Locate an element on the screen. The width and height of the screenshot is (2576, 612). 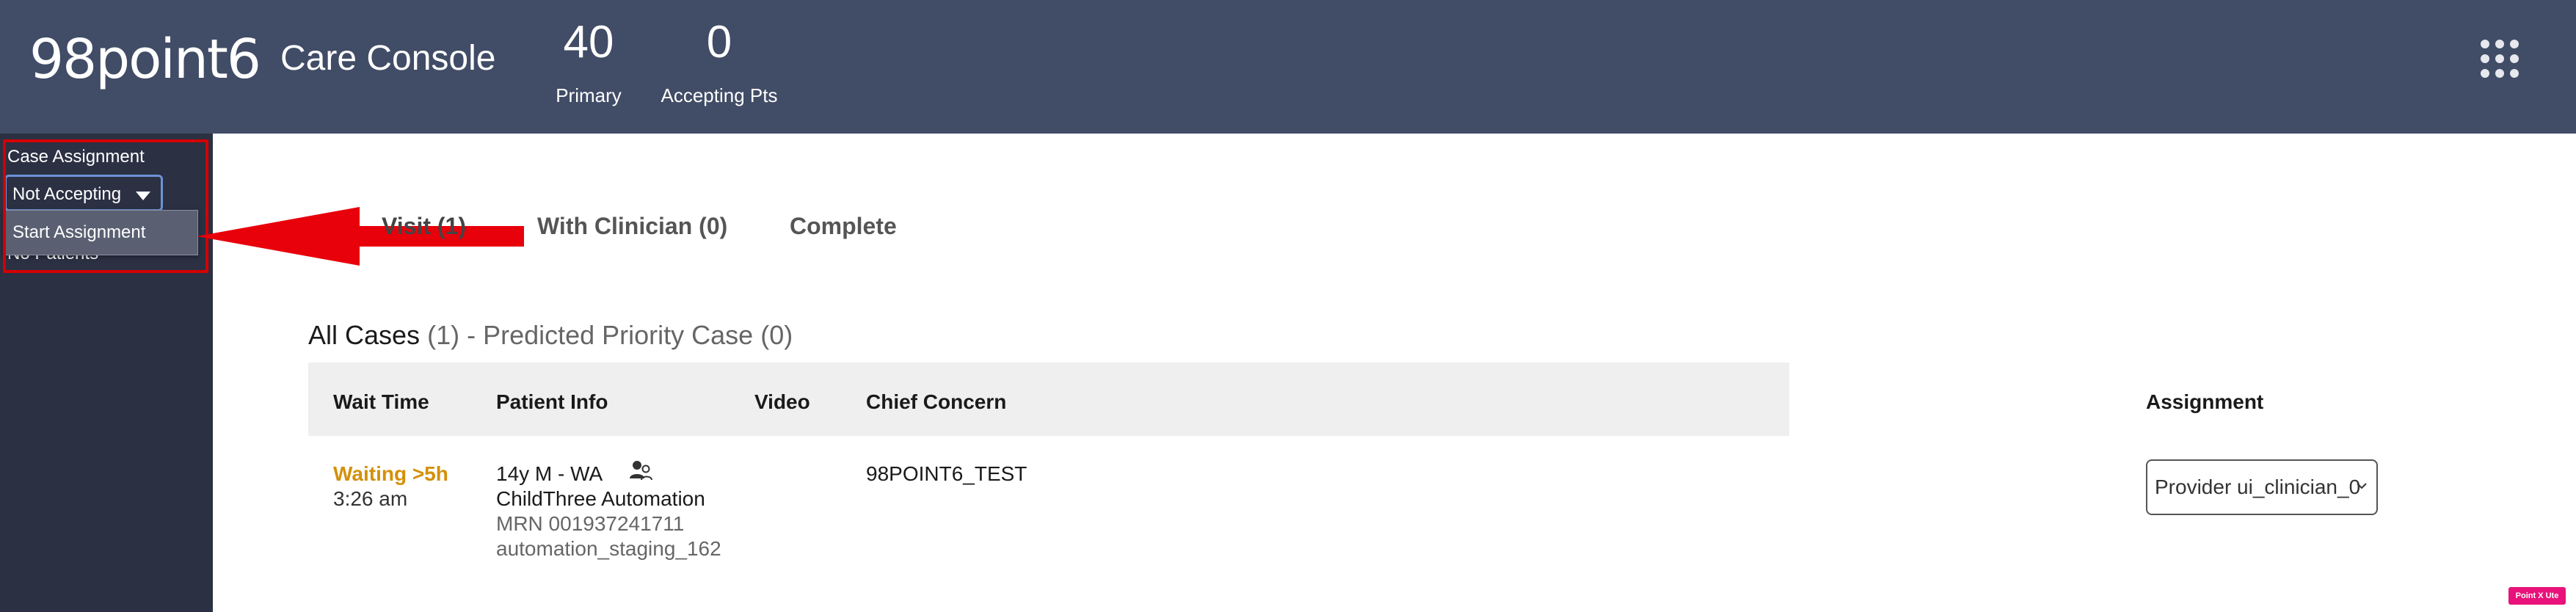
stat-primary-label: Primary is located at coordinates (589, 95).